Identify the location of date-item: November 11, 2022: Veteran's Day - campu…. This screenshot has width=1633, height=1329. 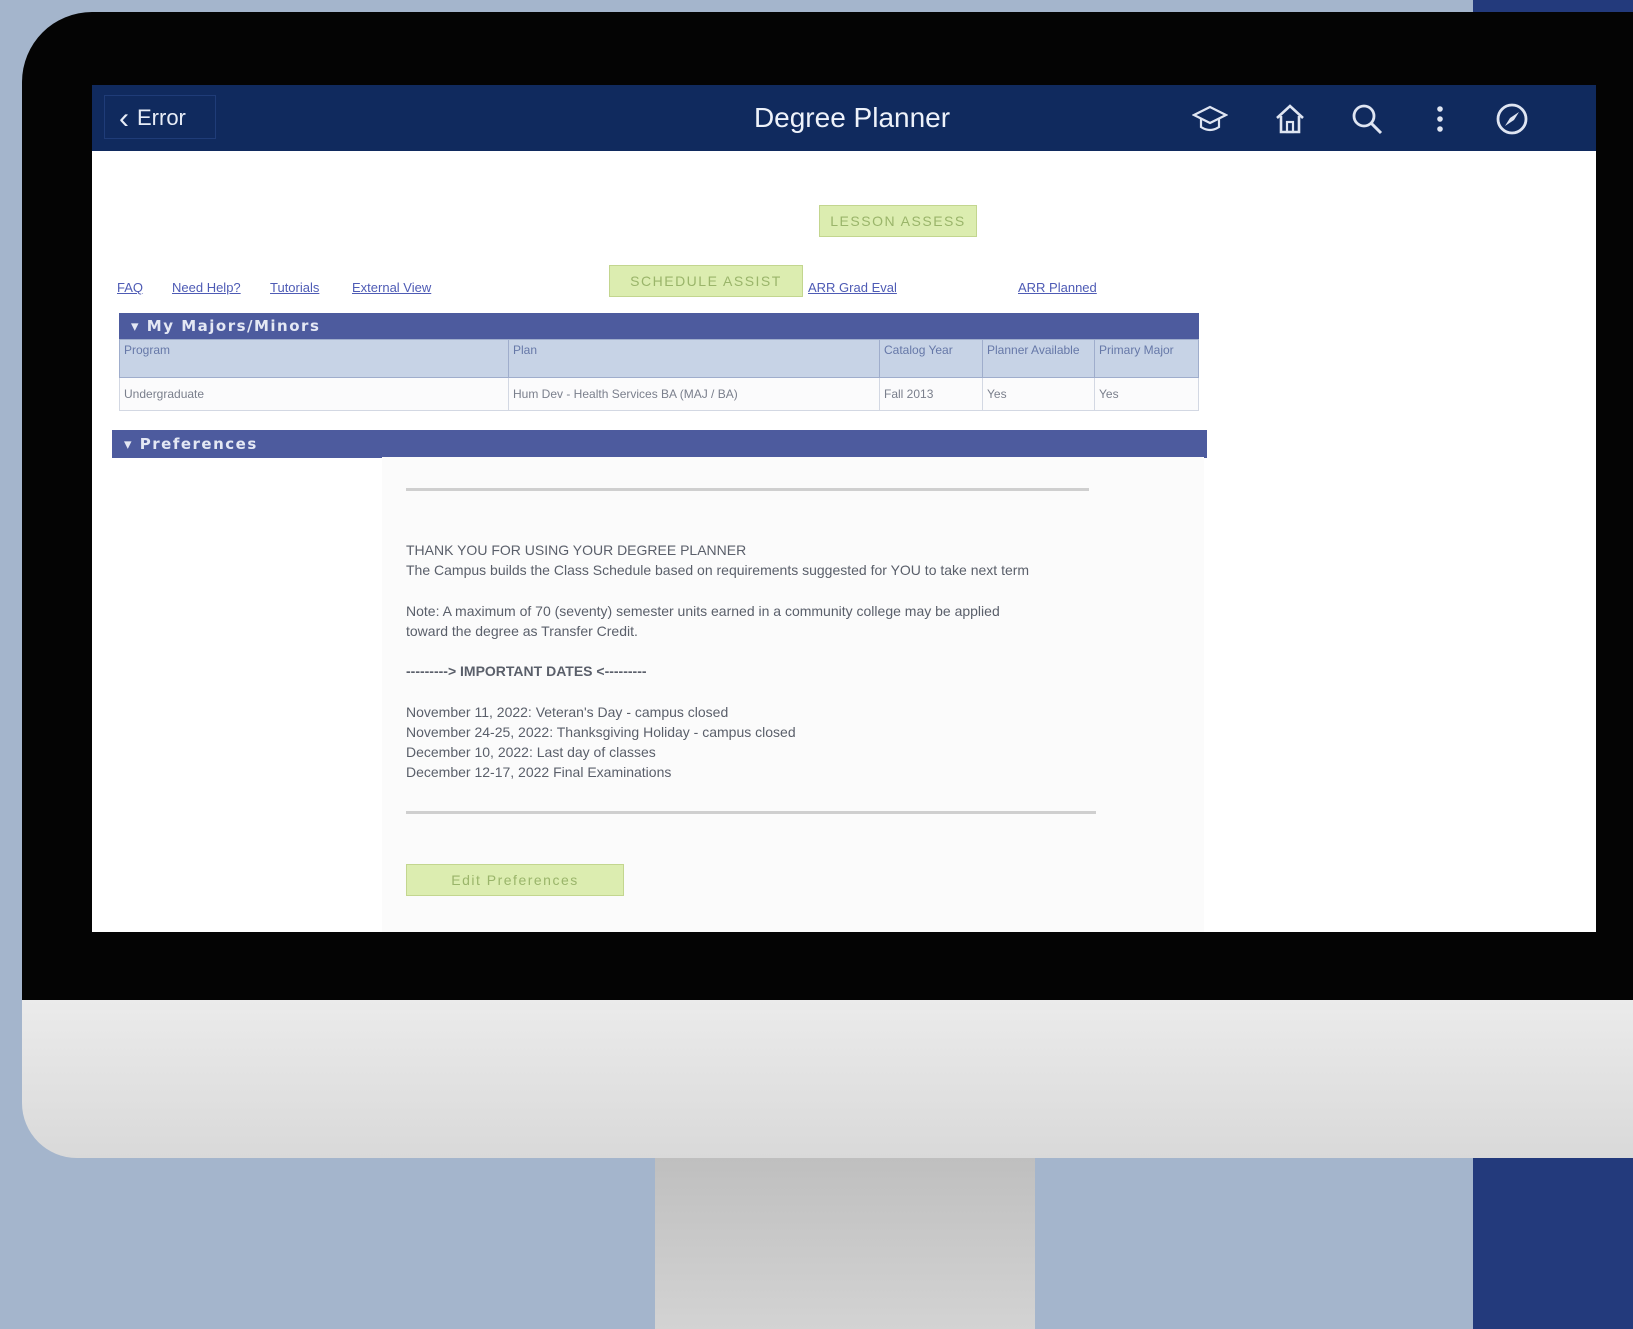
(567, 712).